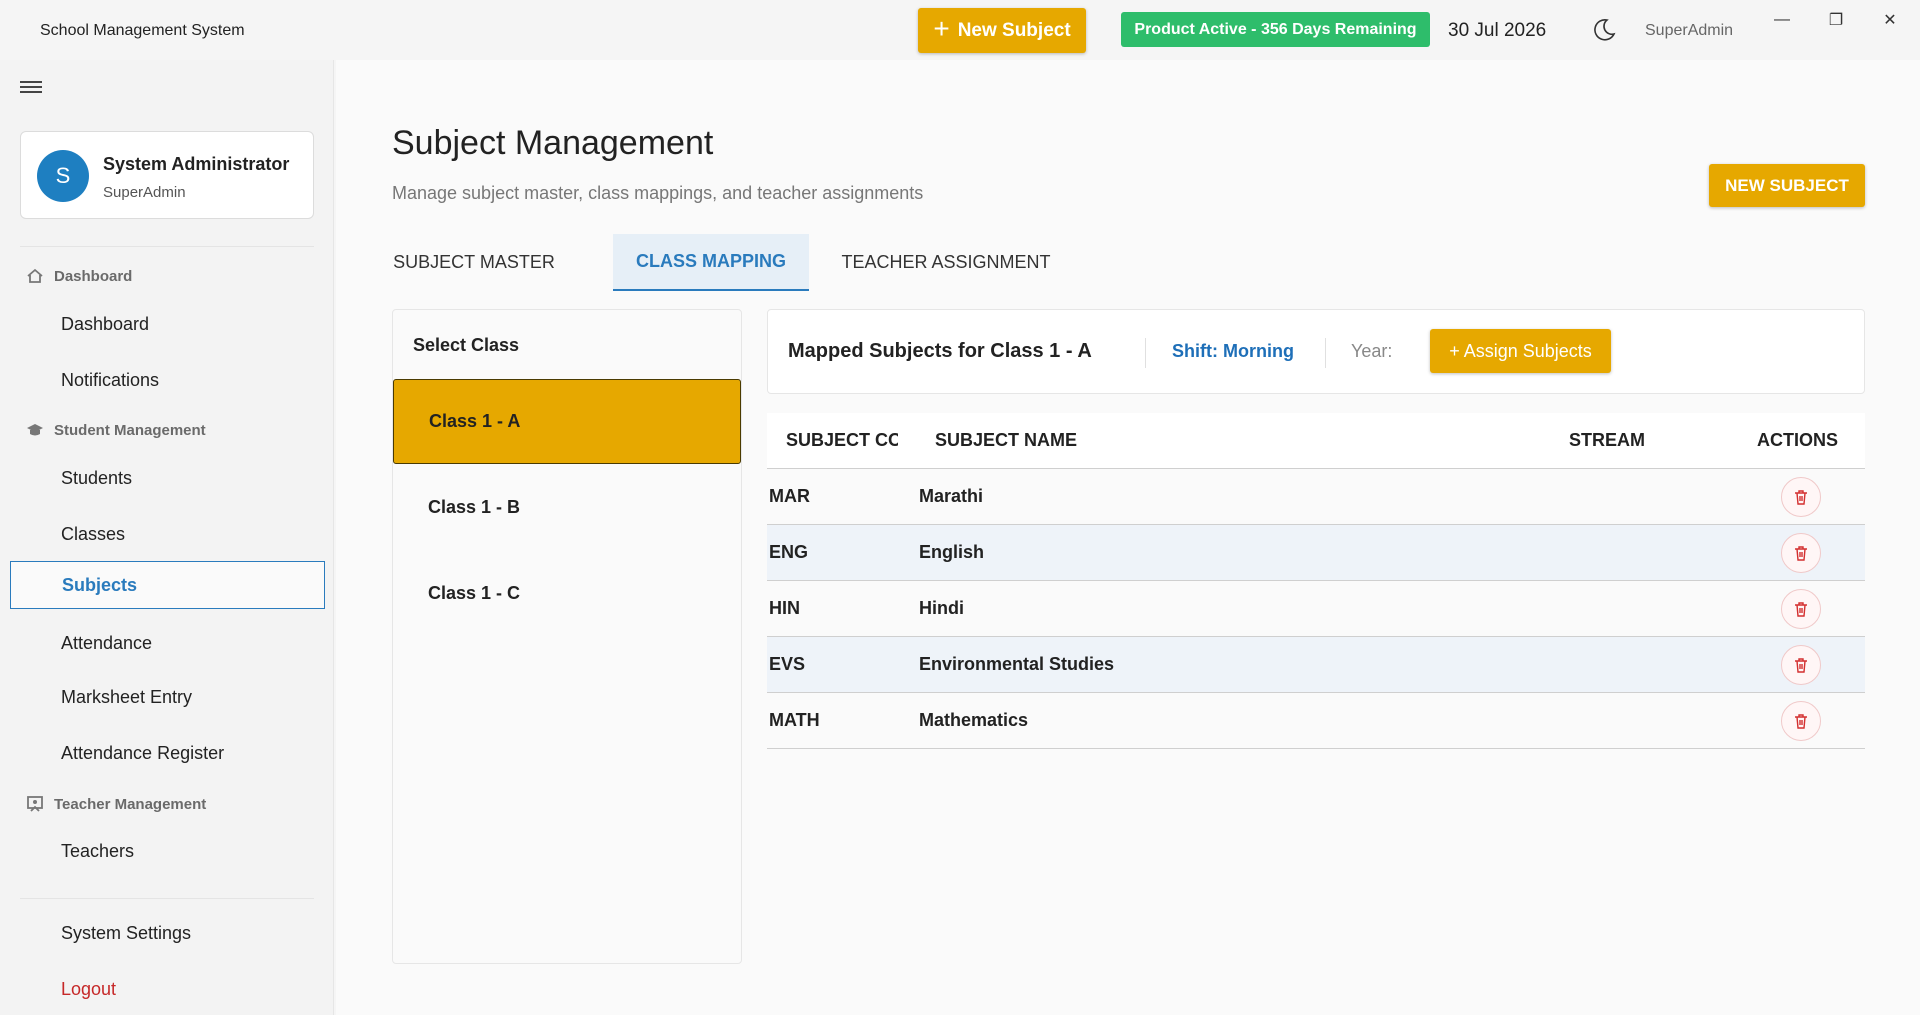 Image resolution: width=1920 pixels, height=1015 pixels. Describe the element at coordinates (1797, 440) in the screenshot. I see `column-actions: ACTIONS` at that location.